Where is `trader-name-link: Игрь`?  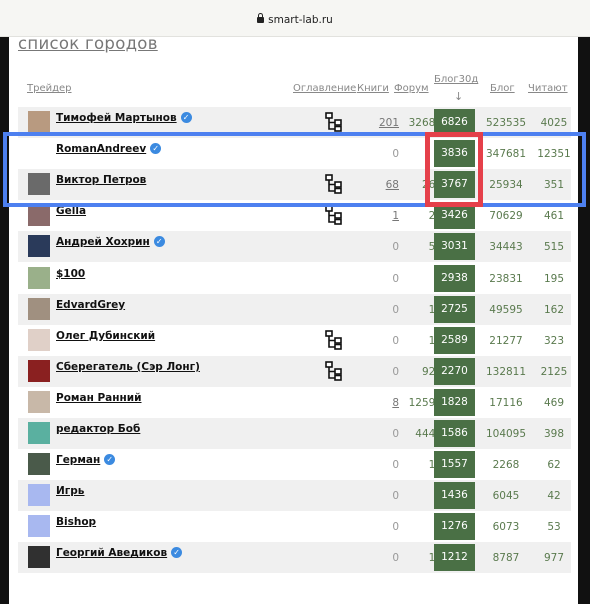 trader-name-link: Игрь is located at coordinates (70, 491).